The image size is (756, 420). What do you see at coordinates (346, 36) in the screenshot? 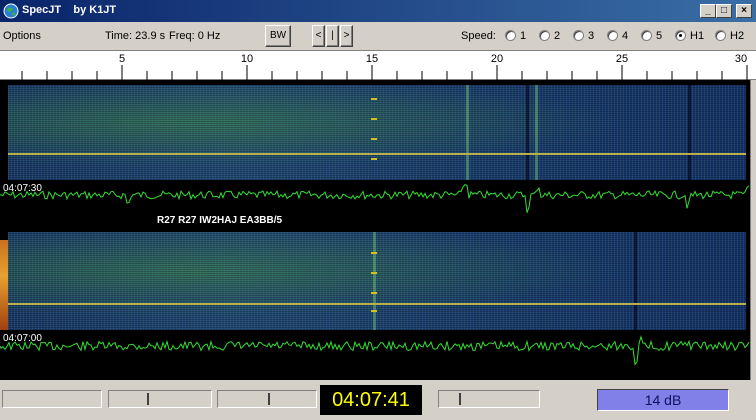
I see `nav-right-button: >` at bounding box center [346, 36].